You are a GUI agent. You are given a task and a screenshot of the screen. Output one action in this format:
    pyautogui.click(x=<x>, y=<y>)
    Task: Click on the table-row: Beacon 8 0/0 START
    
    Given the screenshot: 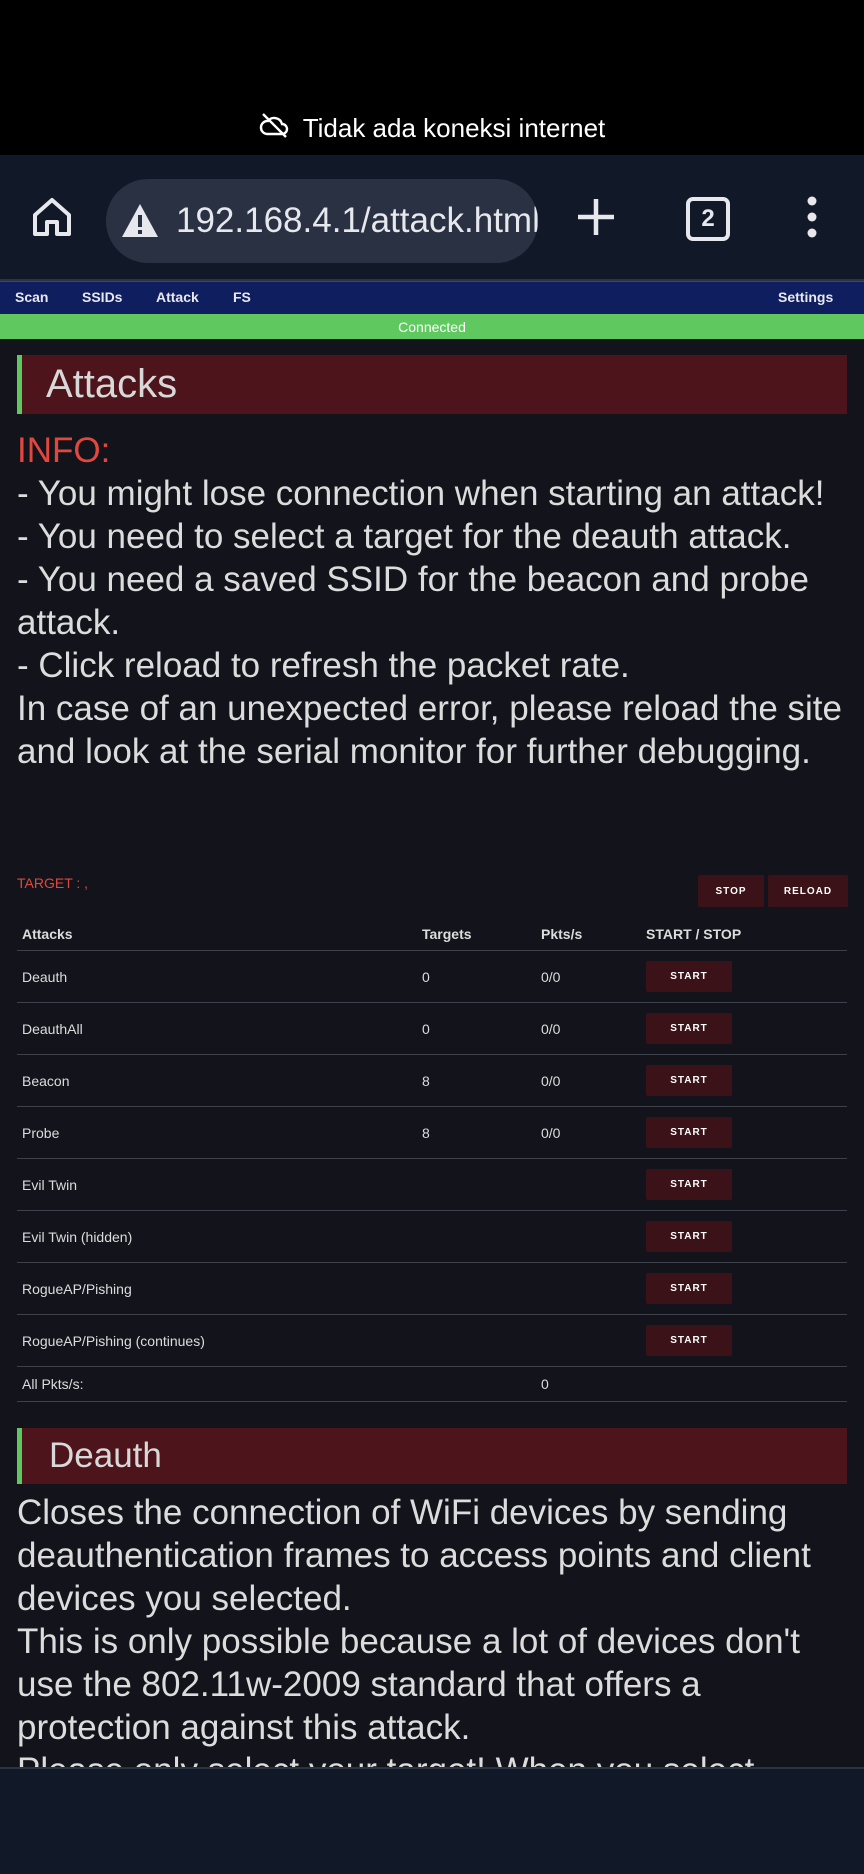 What is the action you would take?
    pyautogui.click(x=432, y=1080)
    